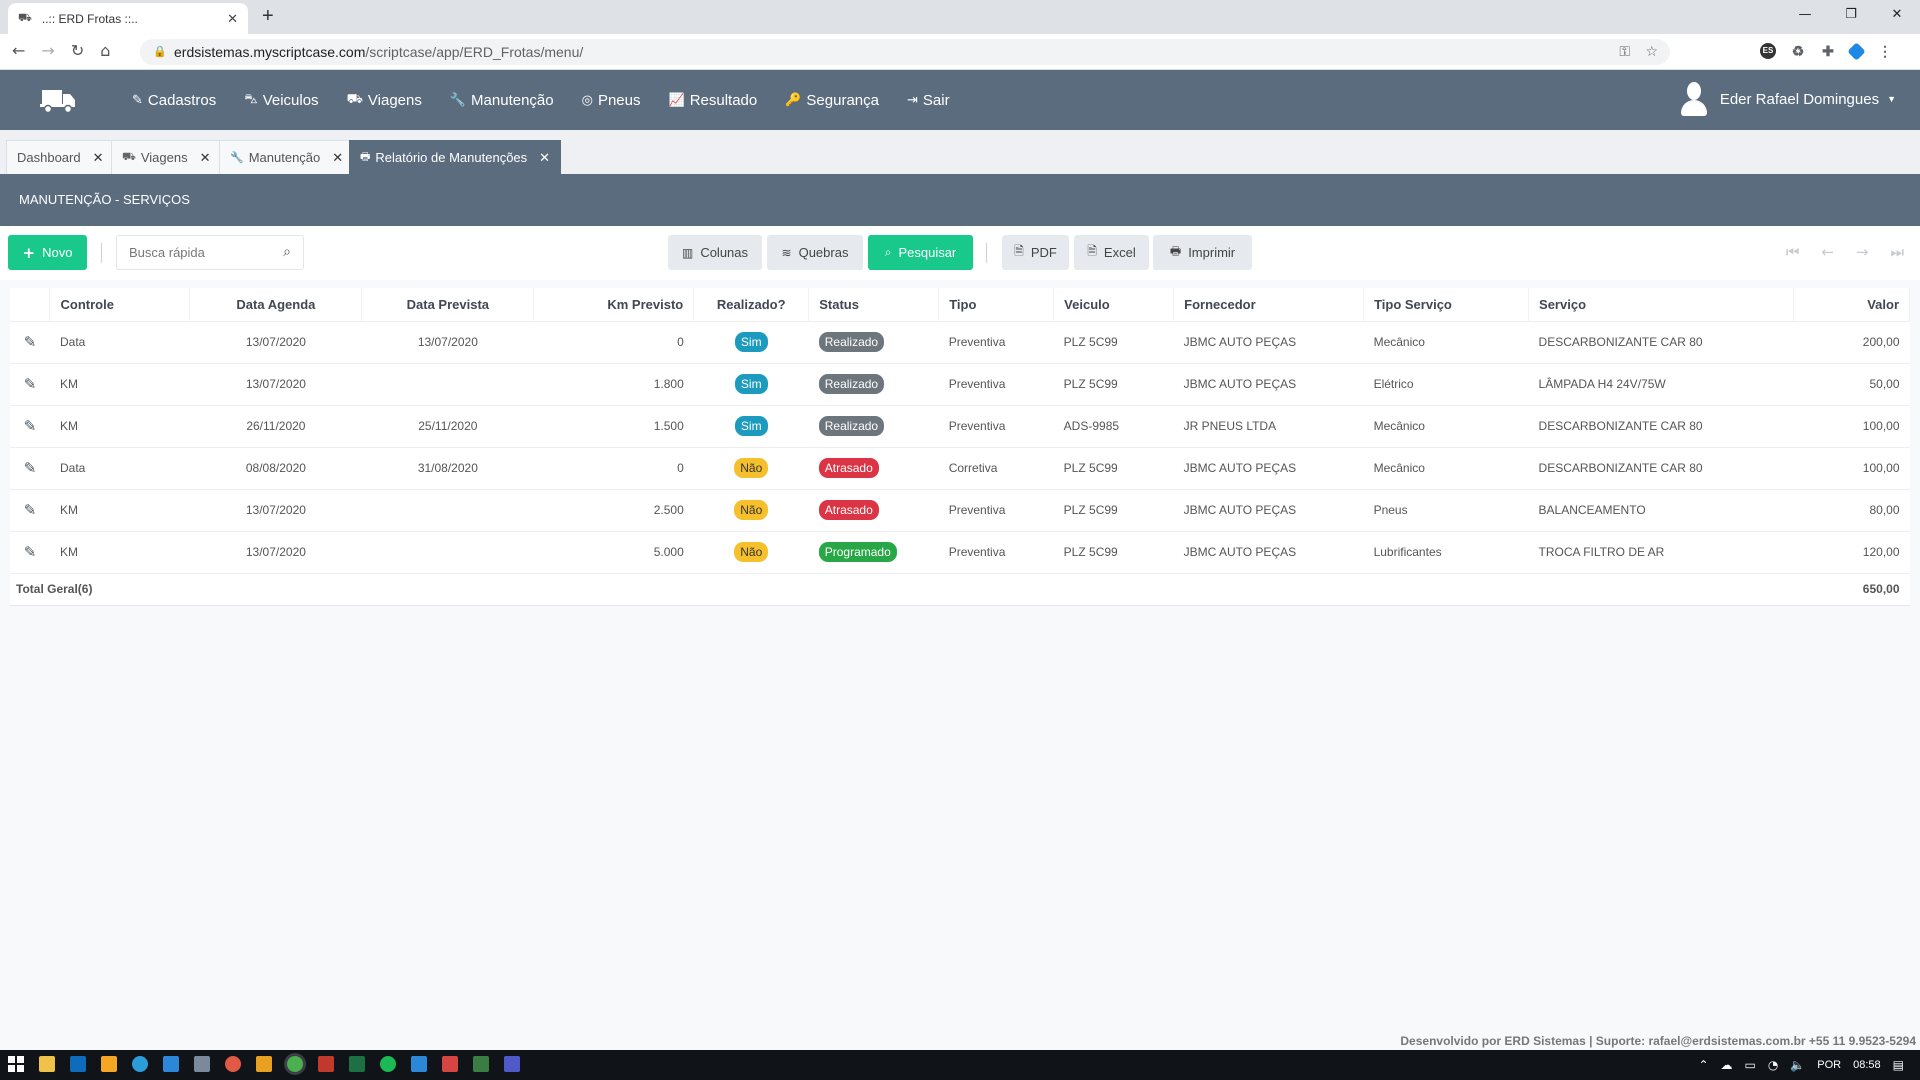 This screenshot has width=1920, height=1080. Describe the element at coordinates (287, 252) in the screenshot. I see `search-icon: ⌕` at that location.